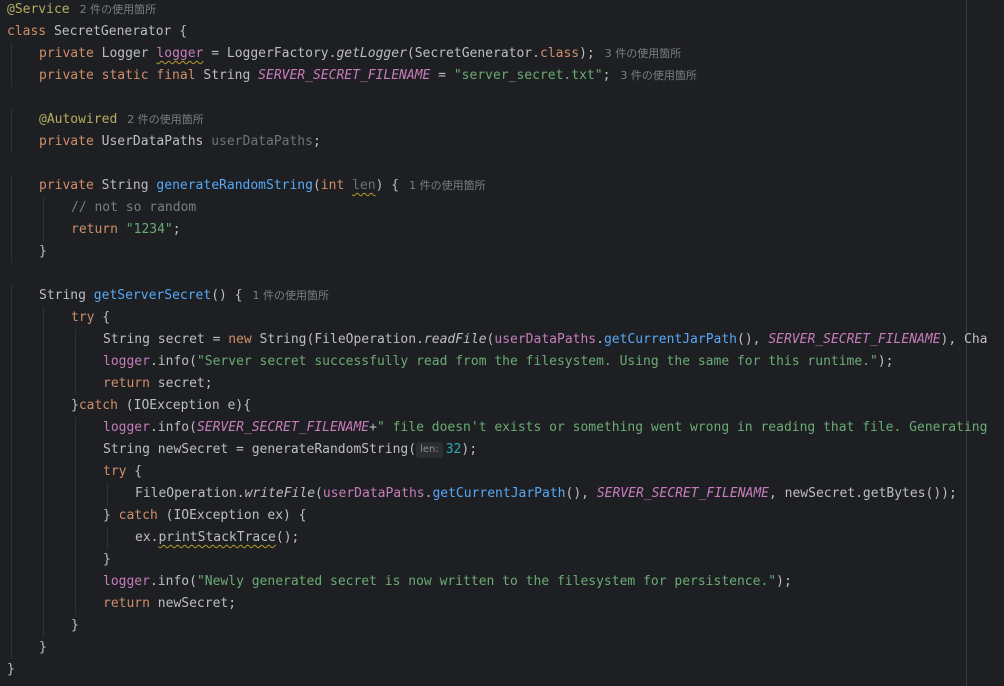 This screenshot has height=686, width=1004. Describe the element at coordinates (502, 406) in the screenshot. I see `code-line: }catch (IOException e){` at that location.